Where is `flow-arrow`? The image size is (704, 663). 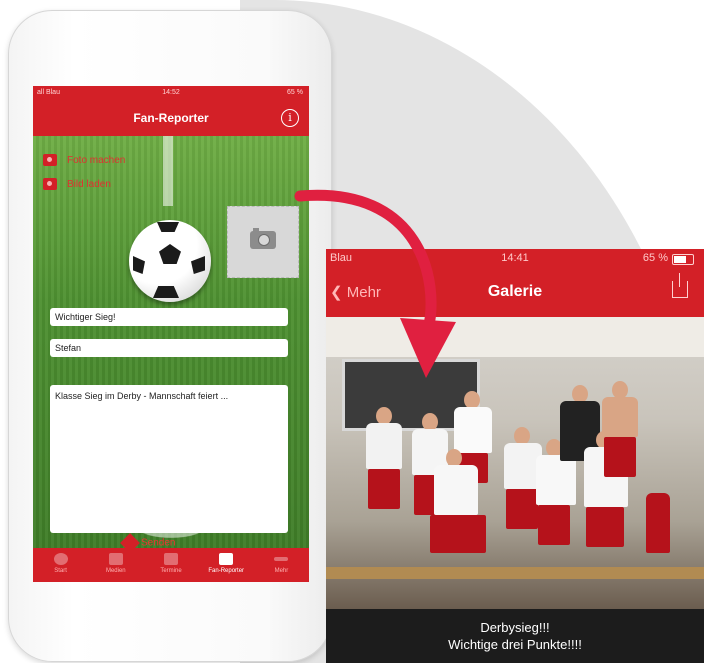
flow-arrow is located at coordinates (375, 283).